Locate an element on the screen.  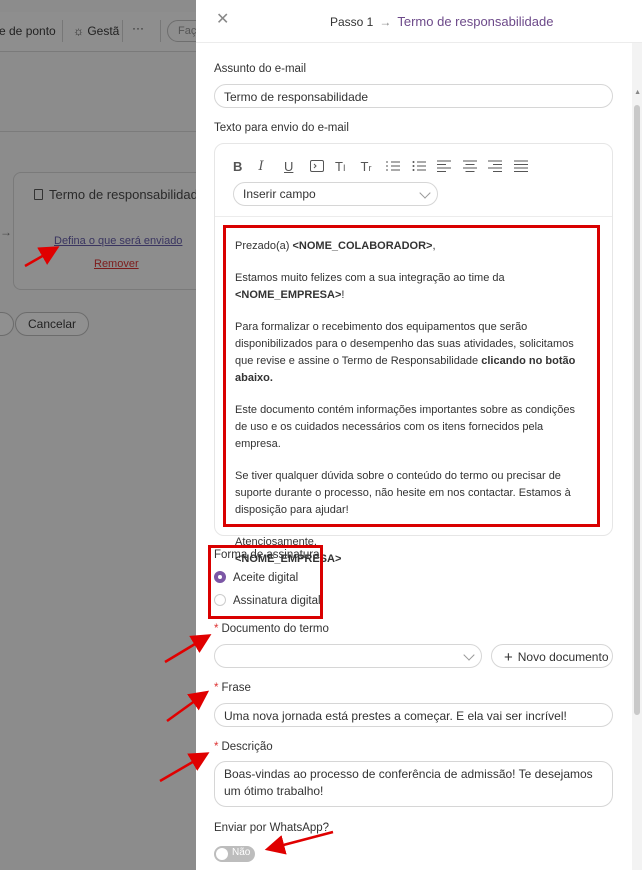
step-title: Termo de responsabilidade is located at coordinates (475, 21).